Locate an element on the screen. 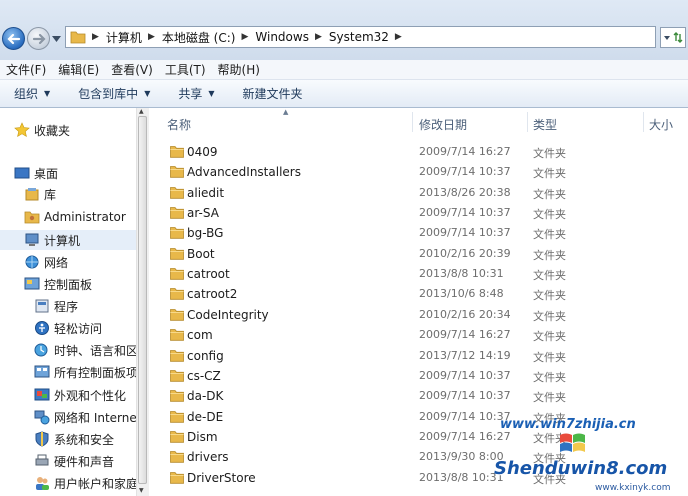  nav-user-accounts: 用户帐户和家庭 is located at coordinates (85, 483).